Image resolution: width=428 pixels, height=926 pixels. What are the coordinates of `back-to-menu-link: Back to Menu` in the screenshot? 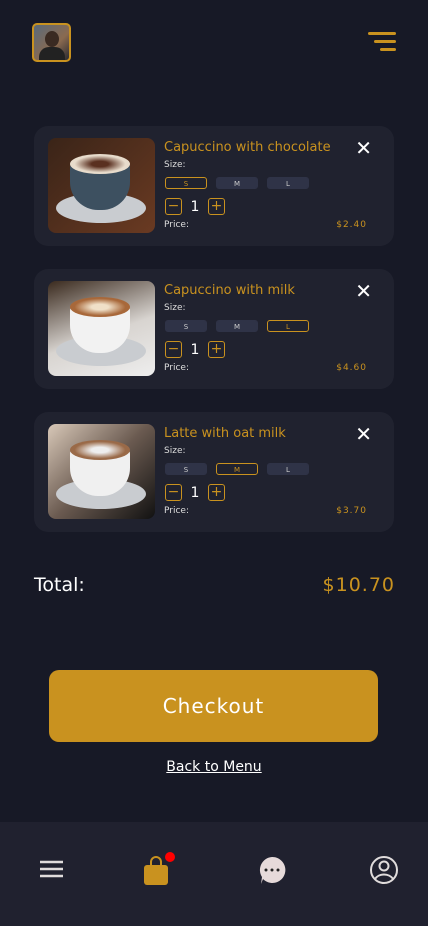 It's located at (214, 767).